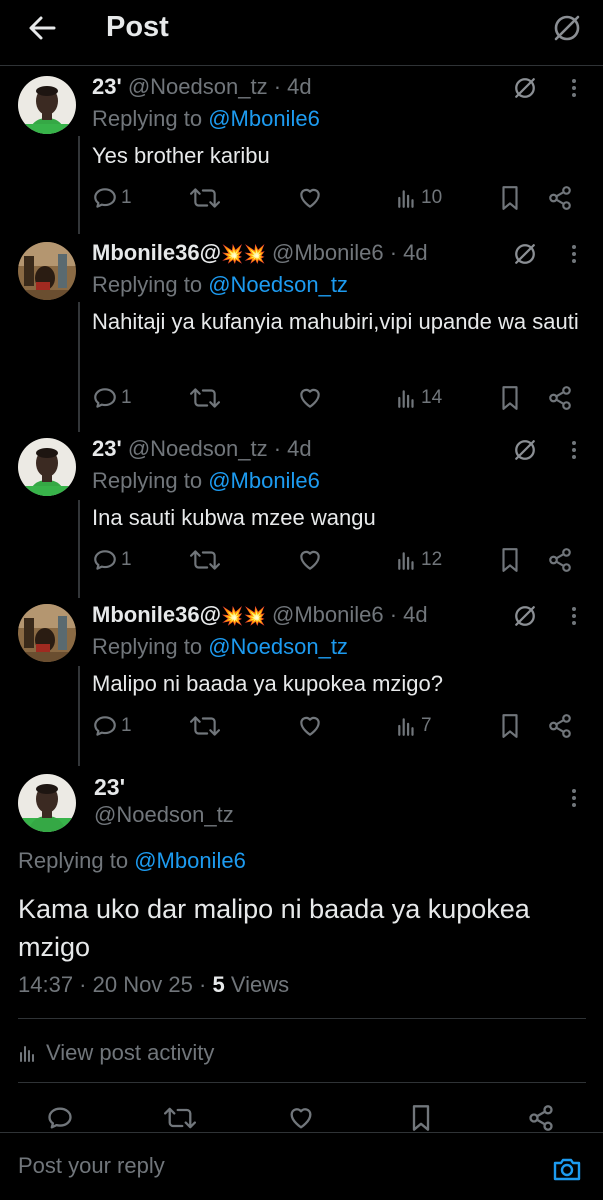  I want to click on back-arrow-icon, so click(42, 28).